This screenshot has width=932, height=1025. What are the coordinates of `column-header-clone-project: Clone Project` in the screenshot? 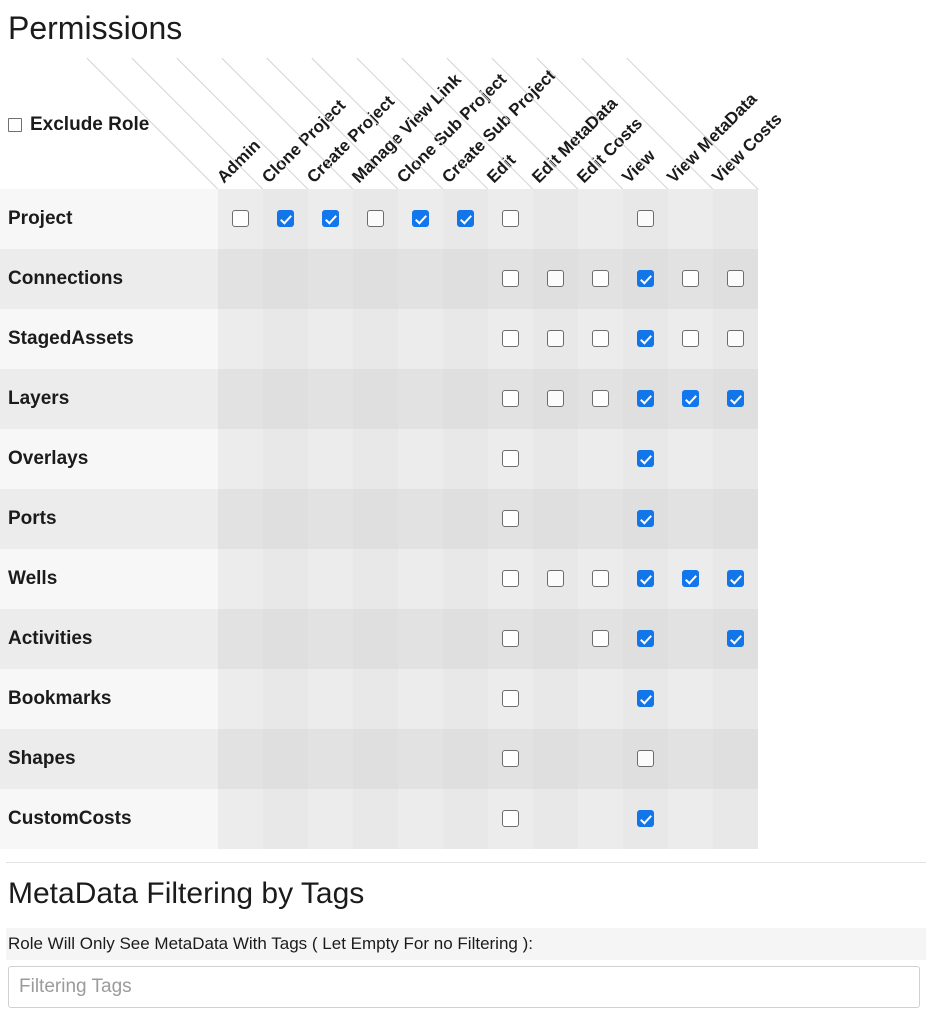 It's located at (240, 120).